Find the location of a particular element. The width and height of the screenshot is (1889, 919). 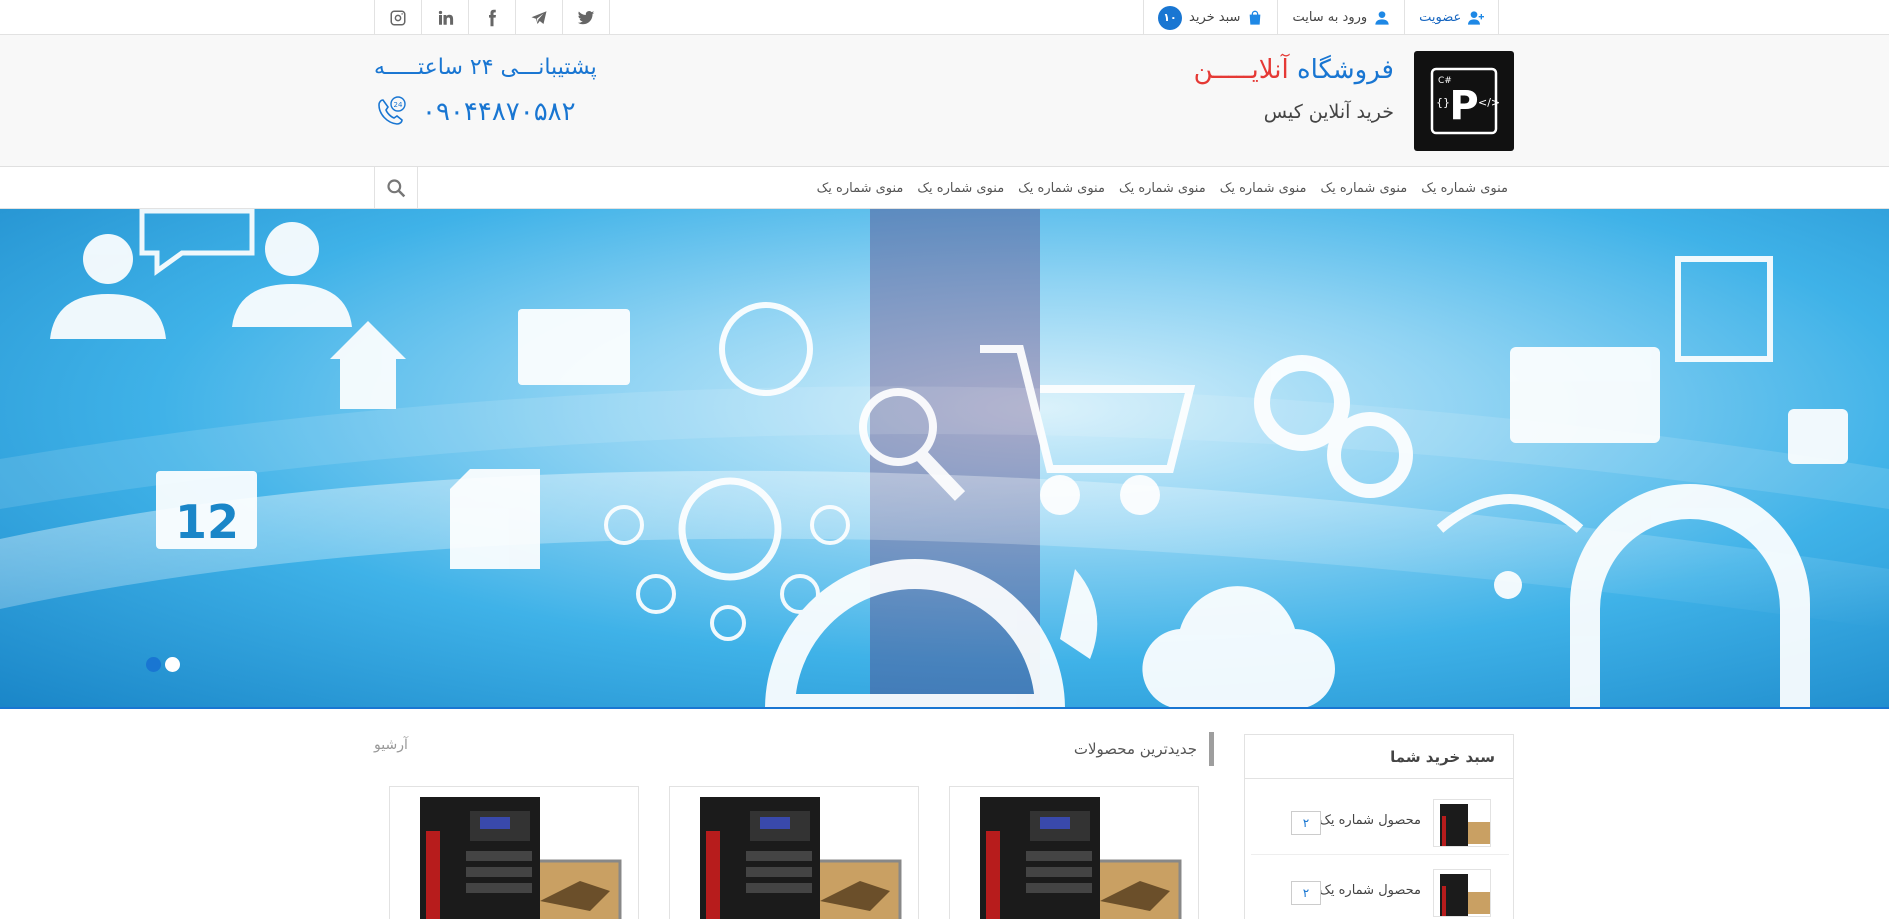

twitter-icon is located at coordinates (586, 17).